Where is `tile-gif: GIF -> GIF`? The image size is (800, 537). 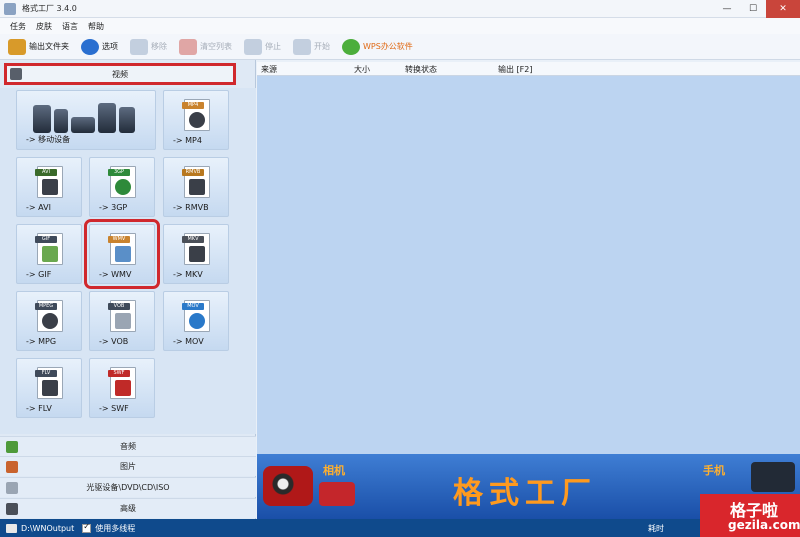 tile-gif: GIF -> GIF is located at coordinates (49, 254).